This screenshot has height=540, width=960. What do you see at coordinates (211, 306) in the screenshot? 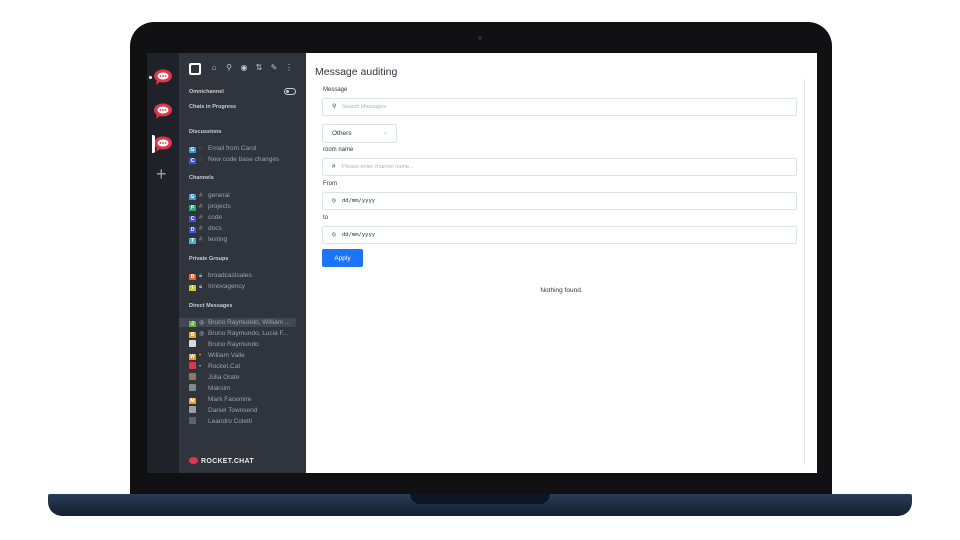
I see `section-direct-messages: Direct Messages` at bounding box center [211, 306].